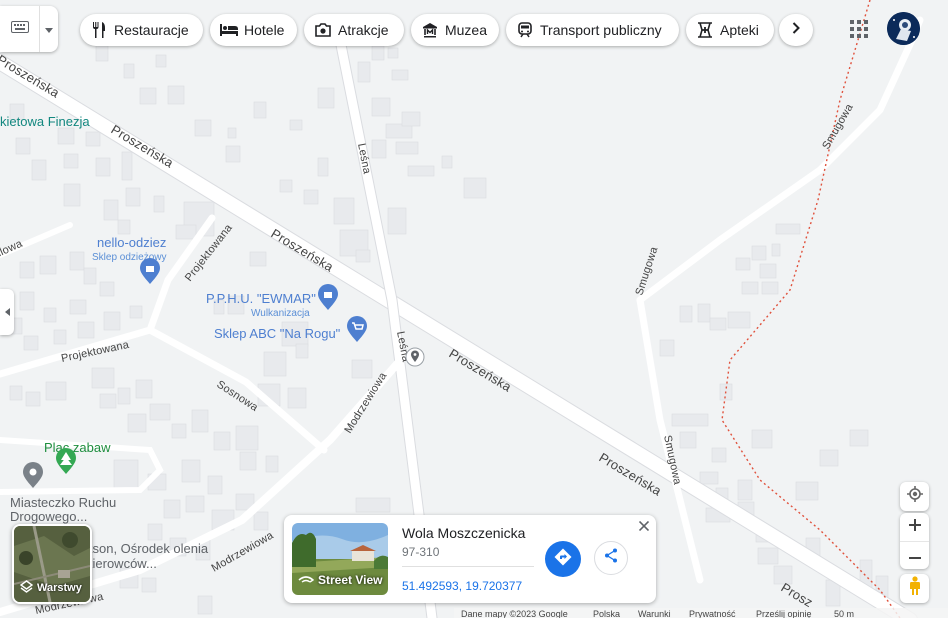 The image size is (948, 618). I want to click on place-coordinates: 51.492593, 19.720377, so click(462, 586).